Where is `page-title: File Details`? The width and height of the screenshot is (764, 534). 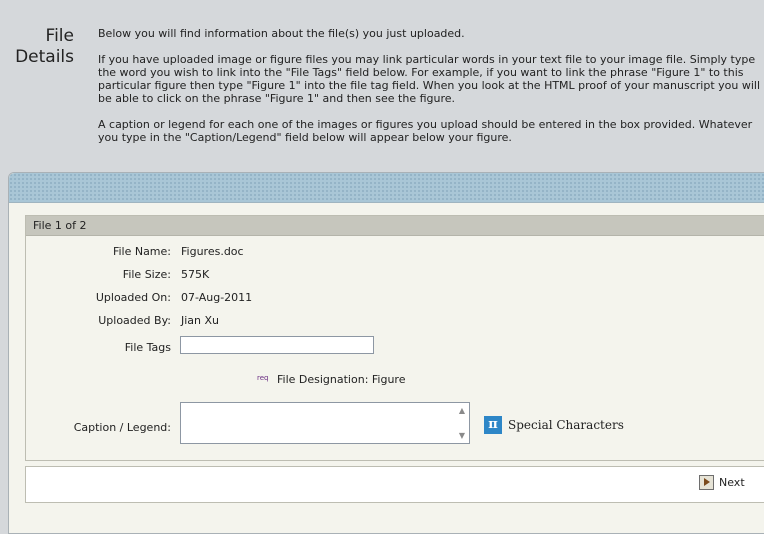 page-title: File Details is located at coordinates (43, 47).